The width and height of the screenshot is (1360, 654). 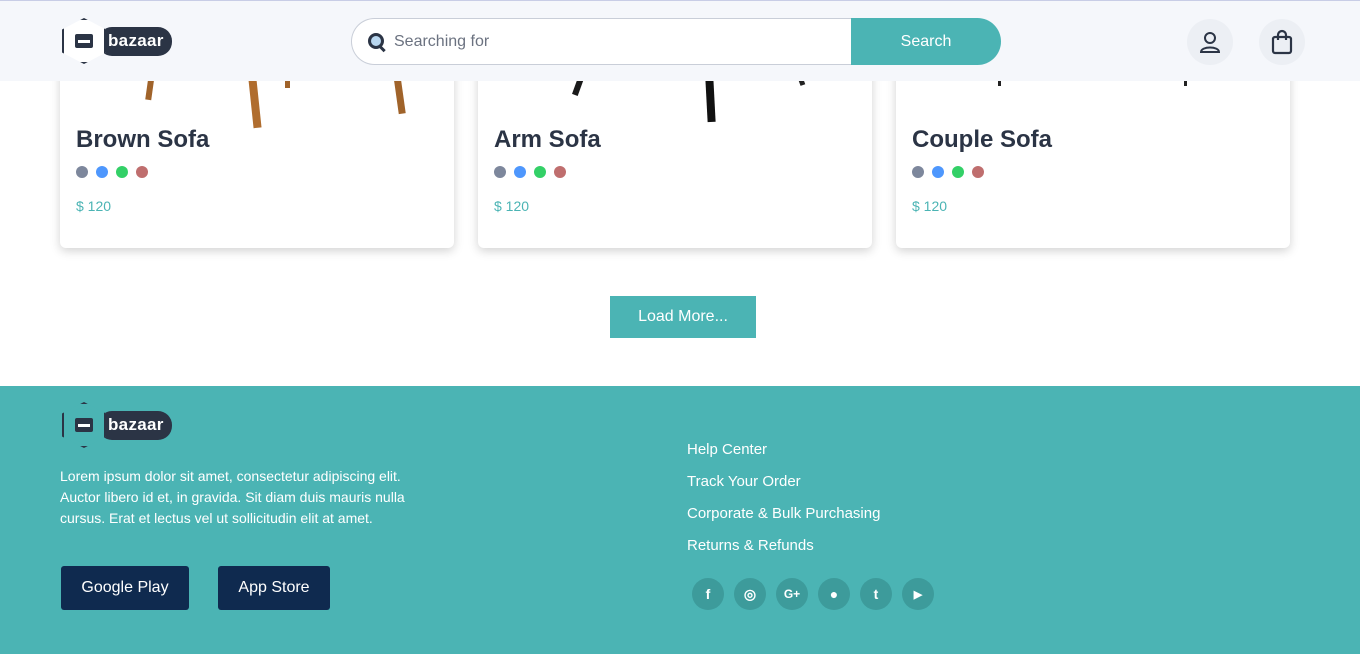 I want to click on product-title: Couple Sofa, so click(x=982, y=140).